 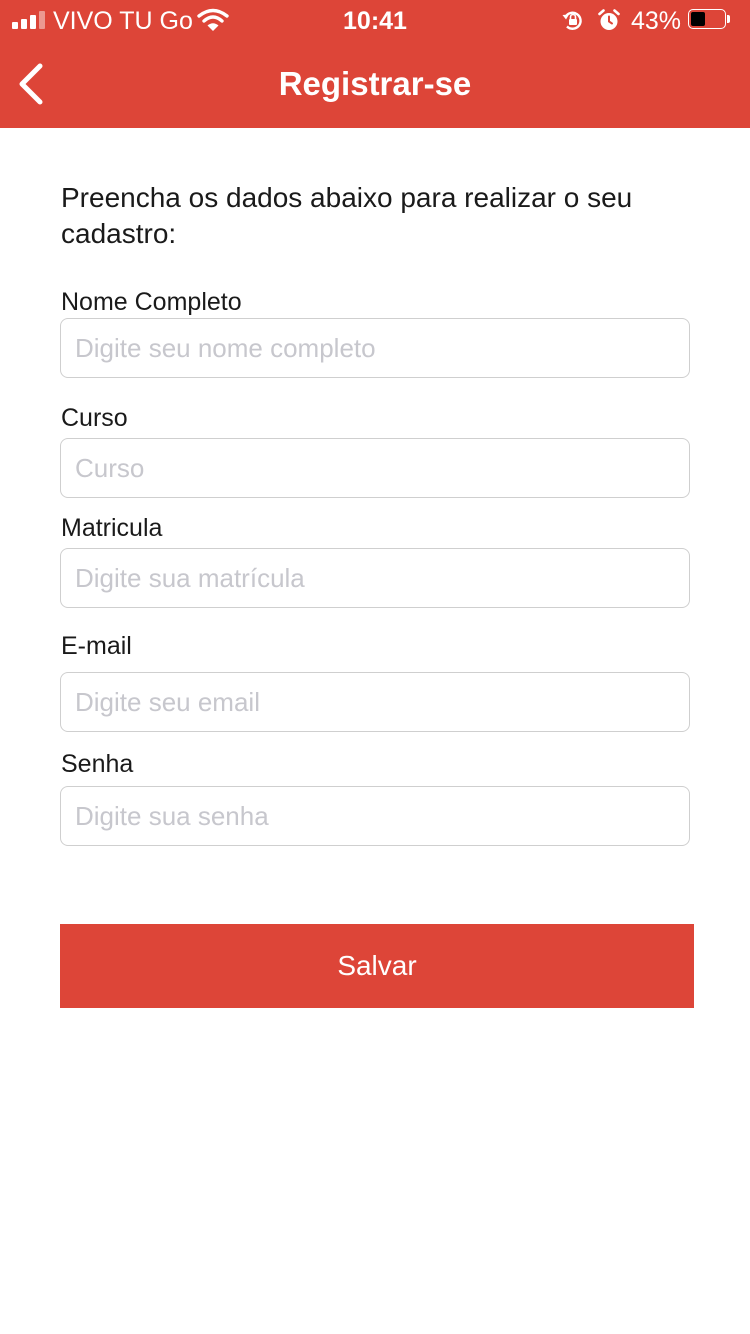 I want to click on email-label: E-mail, so click(x=96, y=646).